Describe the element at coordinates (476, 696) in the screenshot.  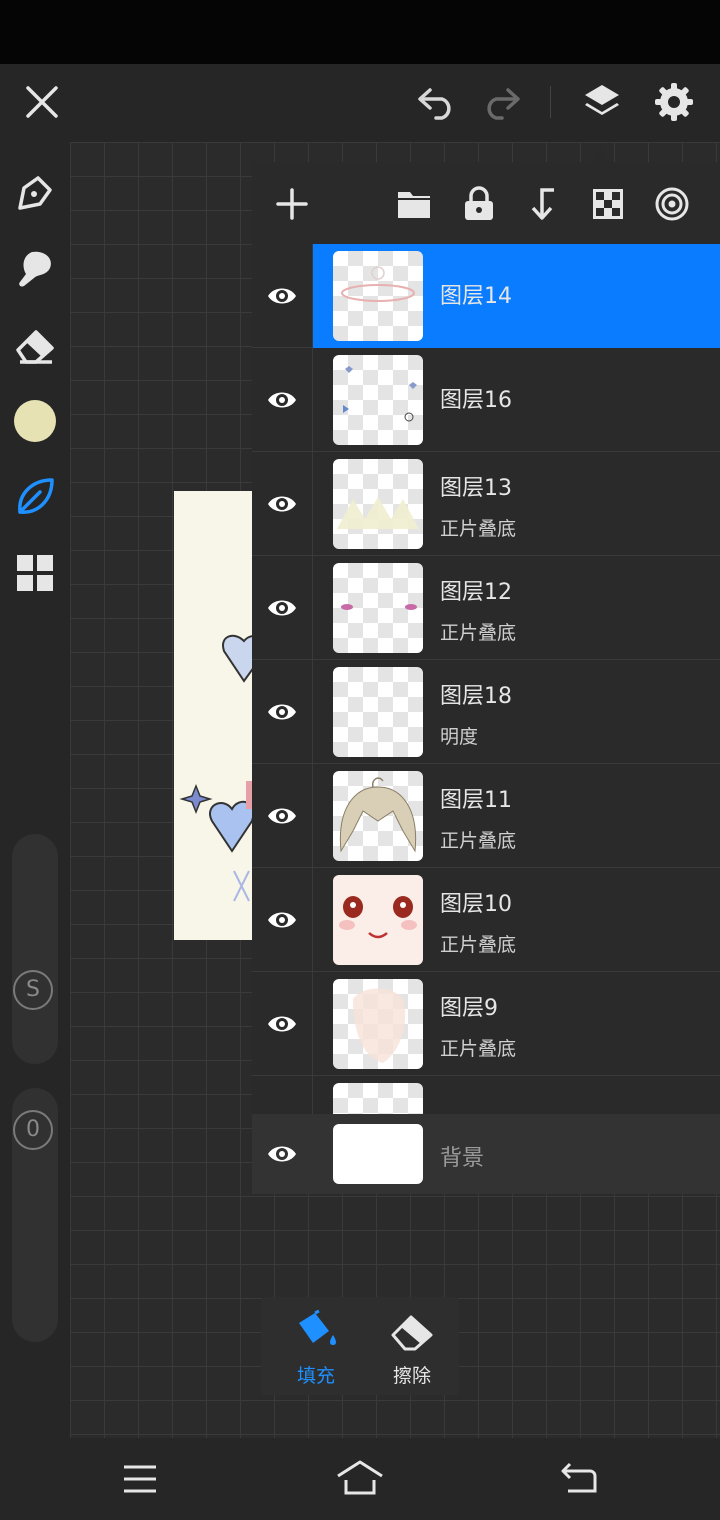
I see `layer-name: 图层18` at that location.